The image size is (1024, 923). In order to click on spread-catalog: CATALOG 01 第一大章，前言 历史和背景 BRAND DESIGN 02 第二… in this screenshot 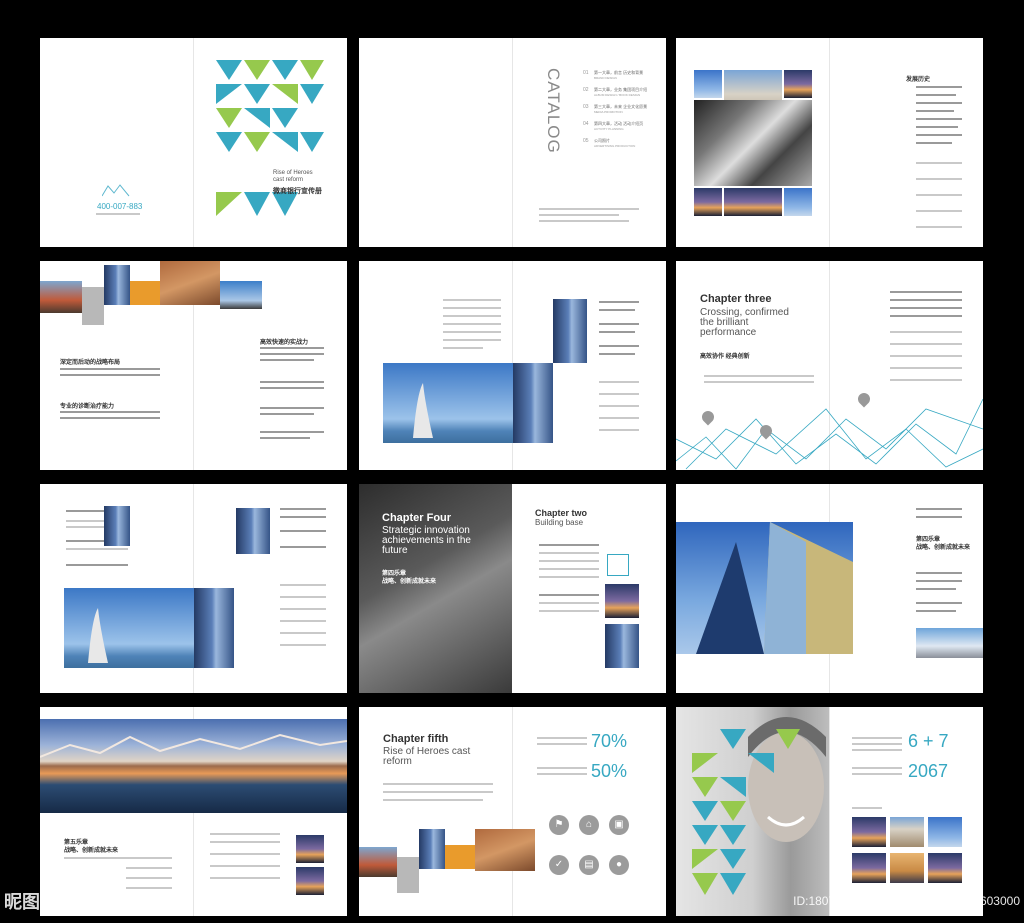, I will do `click(512, 142)`.